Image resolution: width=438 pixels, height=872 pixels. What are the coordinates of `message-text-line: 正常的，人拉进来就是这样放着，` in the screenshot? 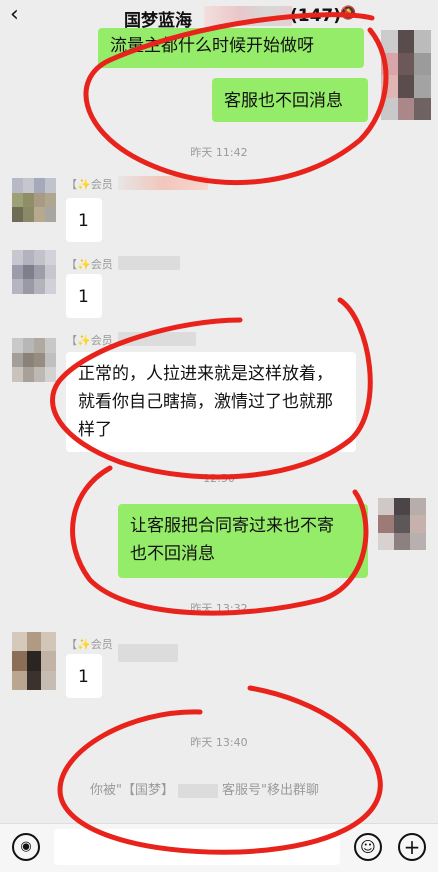 It's located at (205, 374).